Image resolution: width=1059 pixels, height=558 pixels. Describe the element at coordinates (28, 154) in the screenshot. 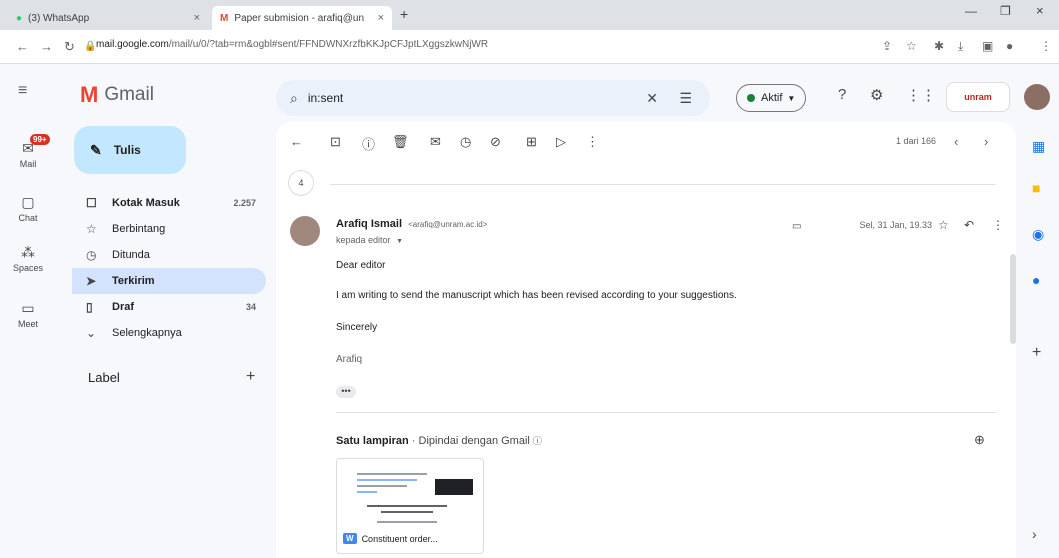

I see `rail-mail: ✉ Mail` at that location.